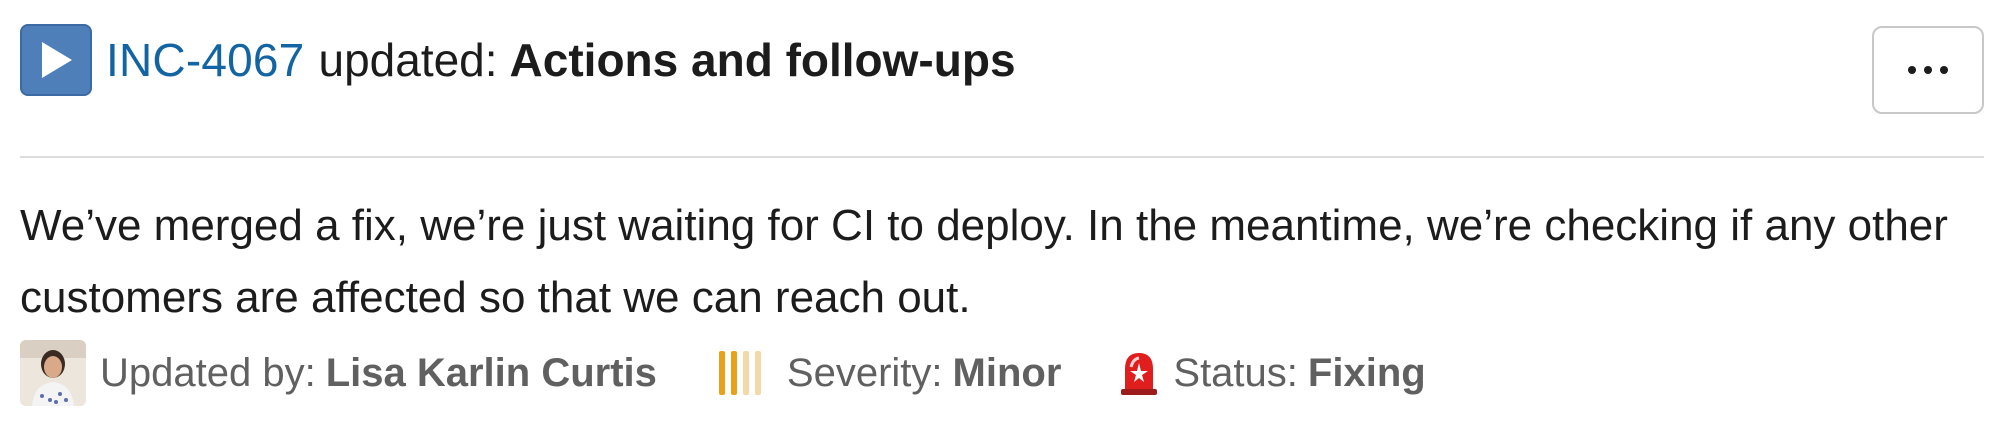 The height and width of the screenshot is (442, 2000). I want to click on section-title: Actions and follow-ups, so click(762, 60).